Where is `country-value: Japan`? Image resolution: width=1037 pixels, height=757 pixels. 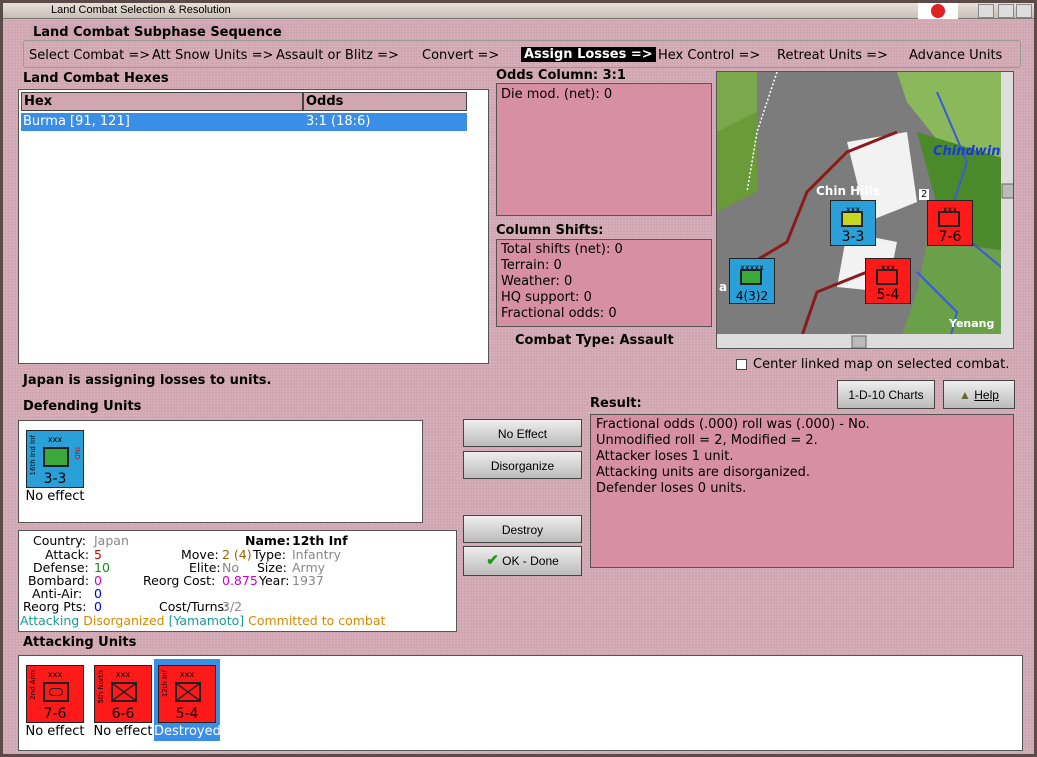 country-value: Japan is located at coordinates (111, 540).